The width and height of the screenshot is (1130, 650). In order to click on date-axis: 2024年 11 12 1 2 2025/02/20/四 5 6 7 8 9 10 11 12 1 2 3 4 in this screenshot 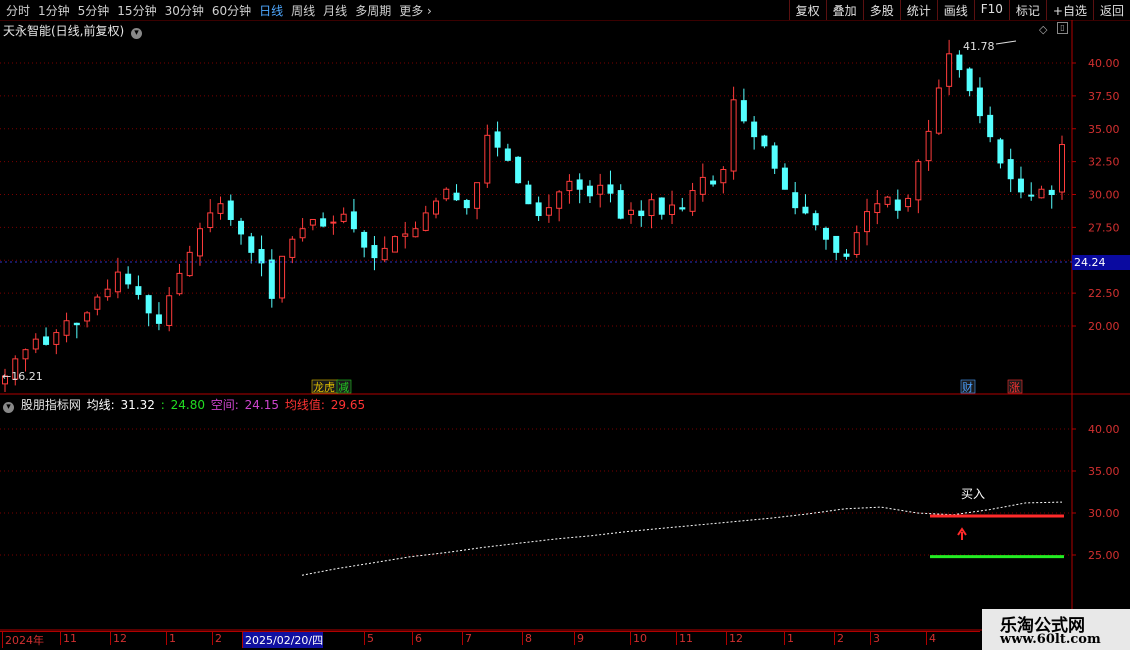, I will do `click(490, 639)`.